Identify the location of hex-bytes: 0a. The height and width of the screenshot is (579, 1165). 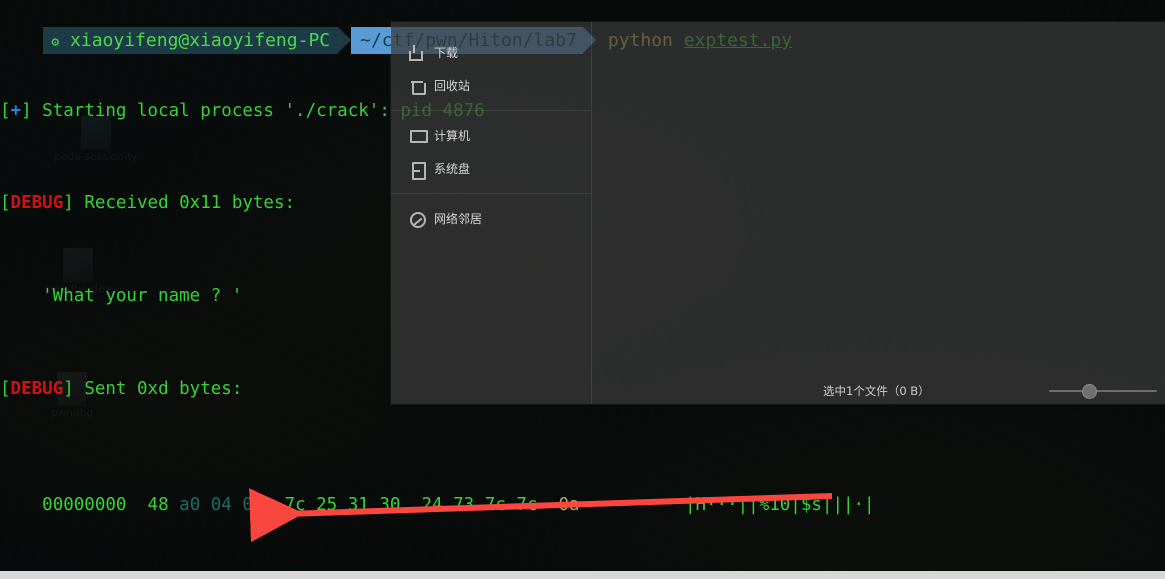
(569, 505).